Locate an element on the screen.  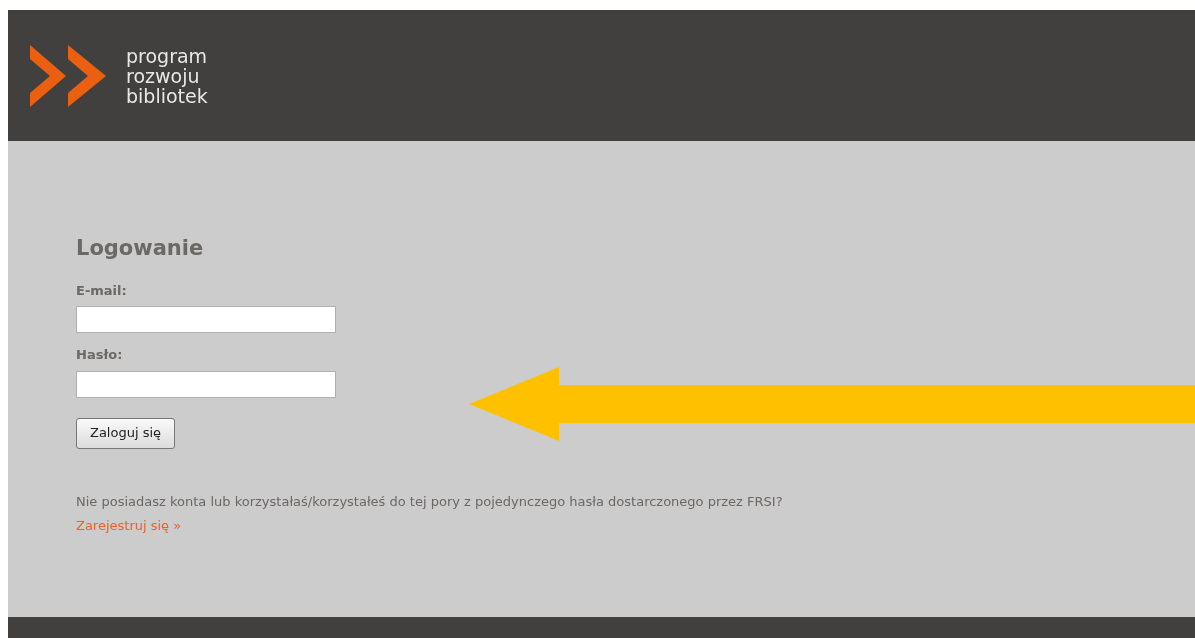
page-title: Logowanie is located at coordinates (140, 248).